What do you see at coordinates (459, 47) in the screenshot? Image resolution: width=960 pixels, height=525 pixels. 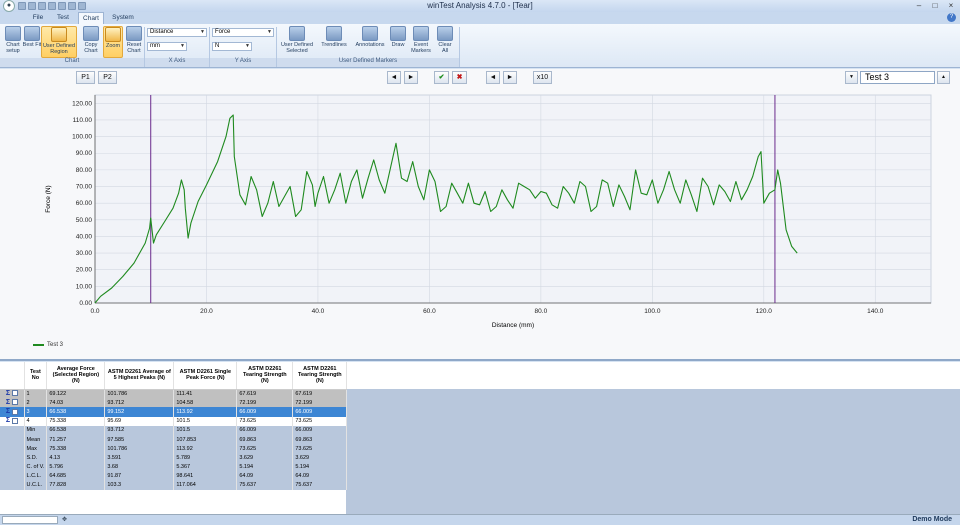 I see `group-divider` at bounding box center [459, 47].